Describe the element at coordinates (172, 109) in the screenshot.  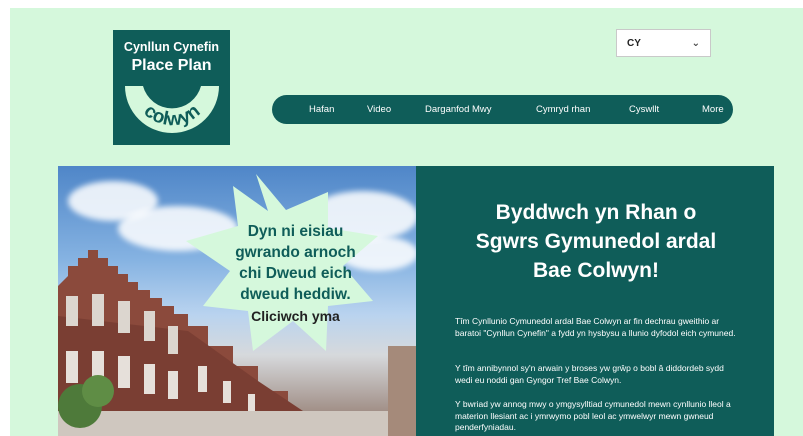
I see `colwyn-mark-icon: colwyn` at that location.